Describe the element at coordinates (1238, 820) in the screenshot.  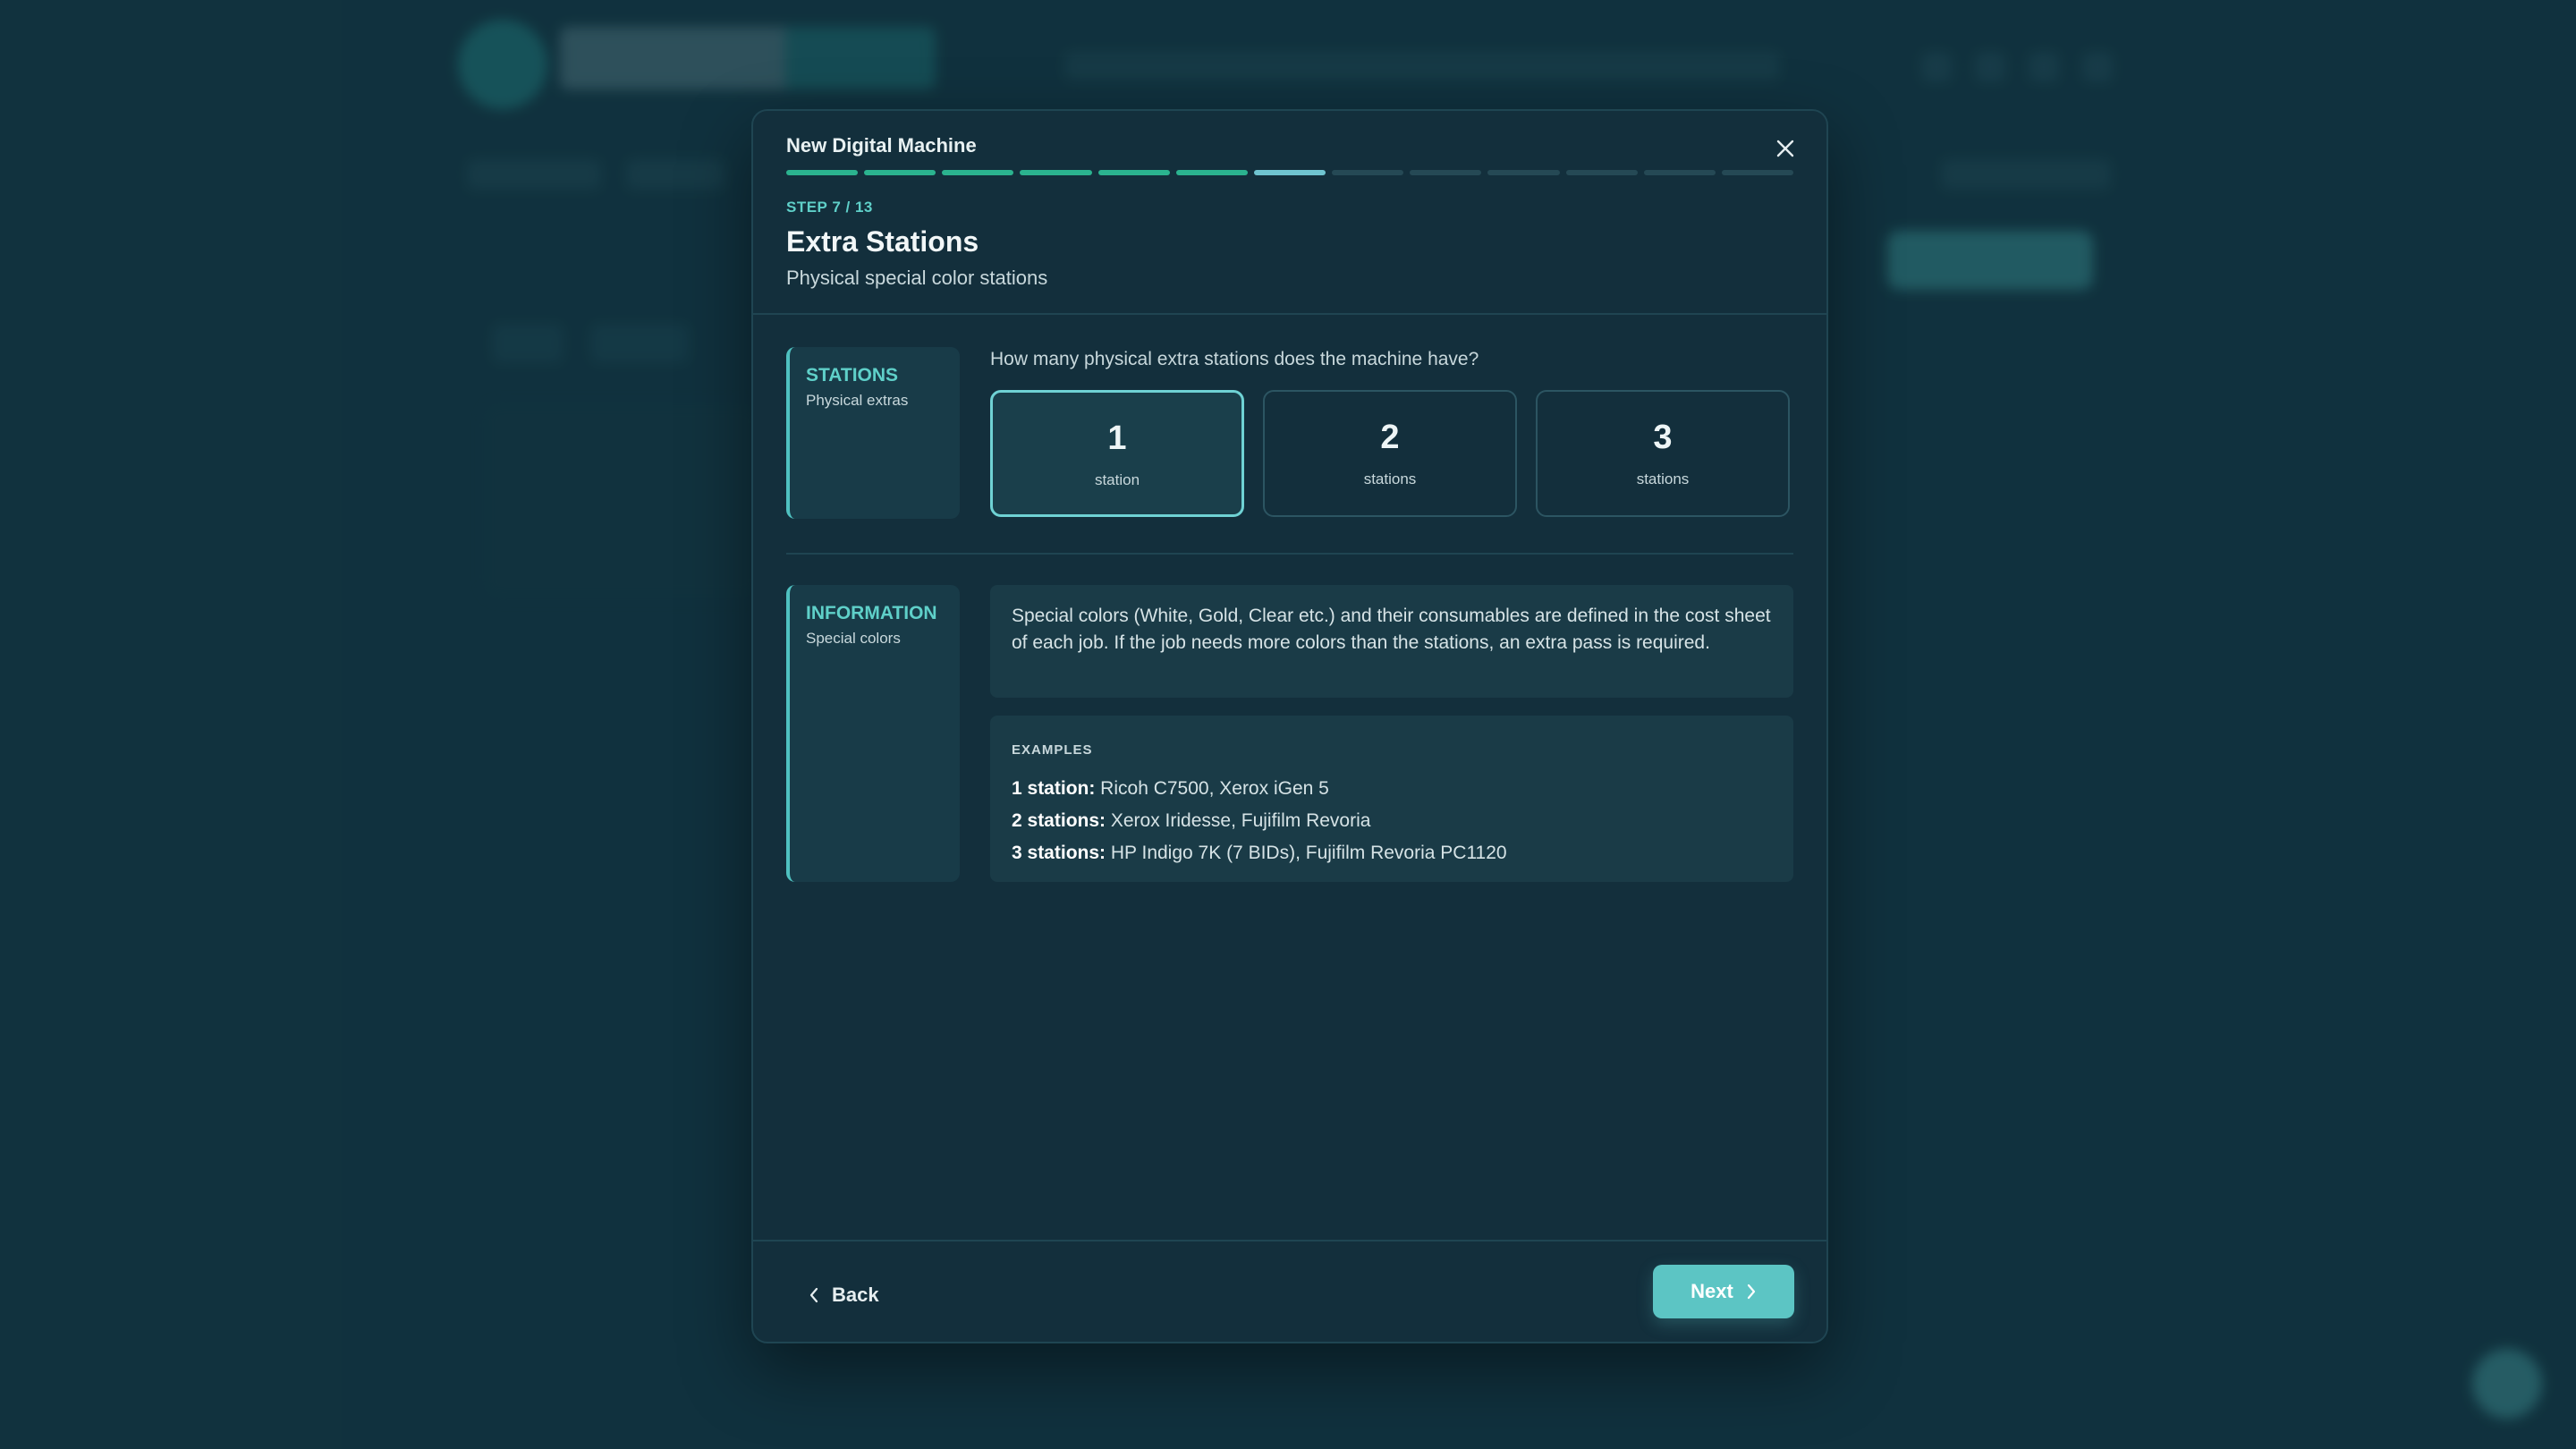
I see `example-value: Xerox Iridesse, Fujifilm Revoria` at that location.